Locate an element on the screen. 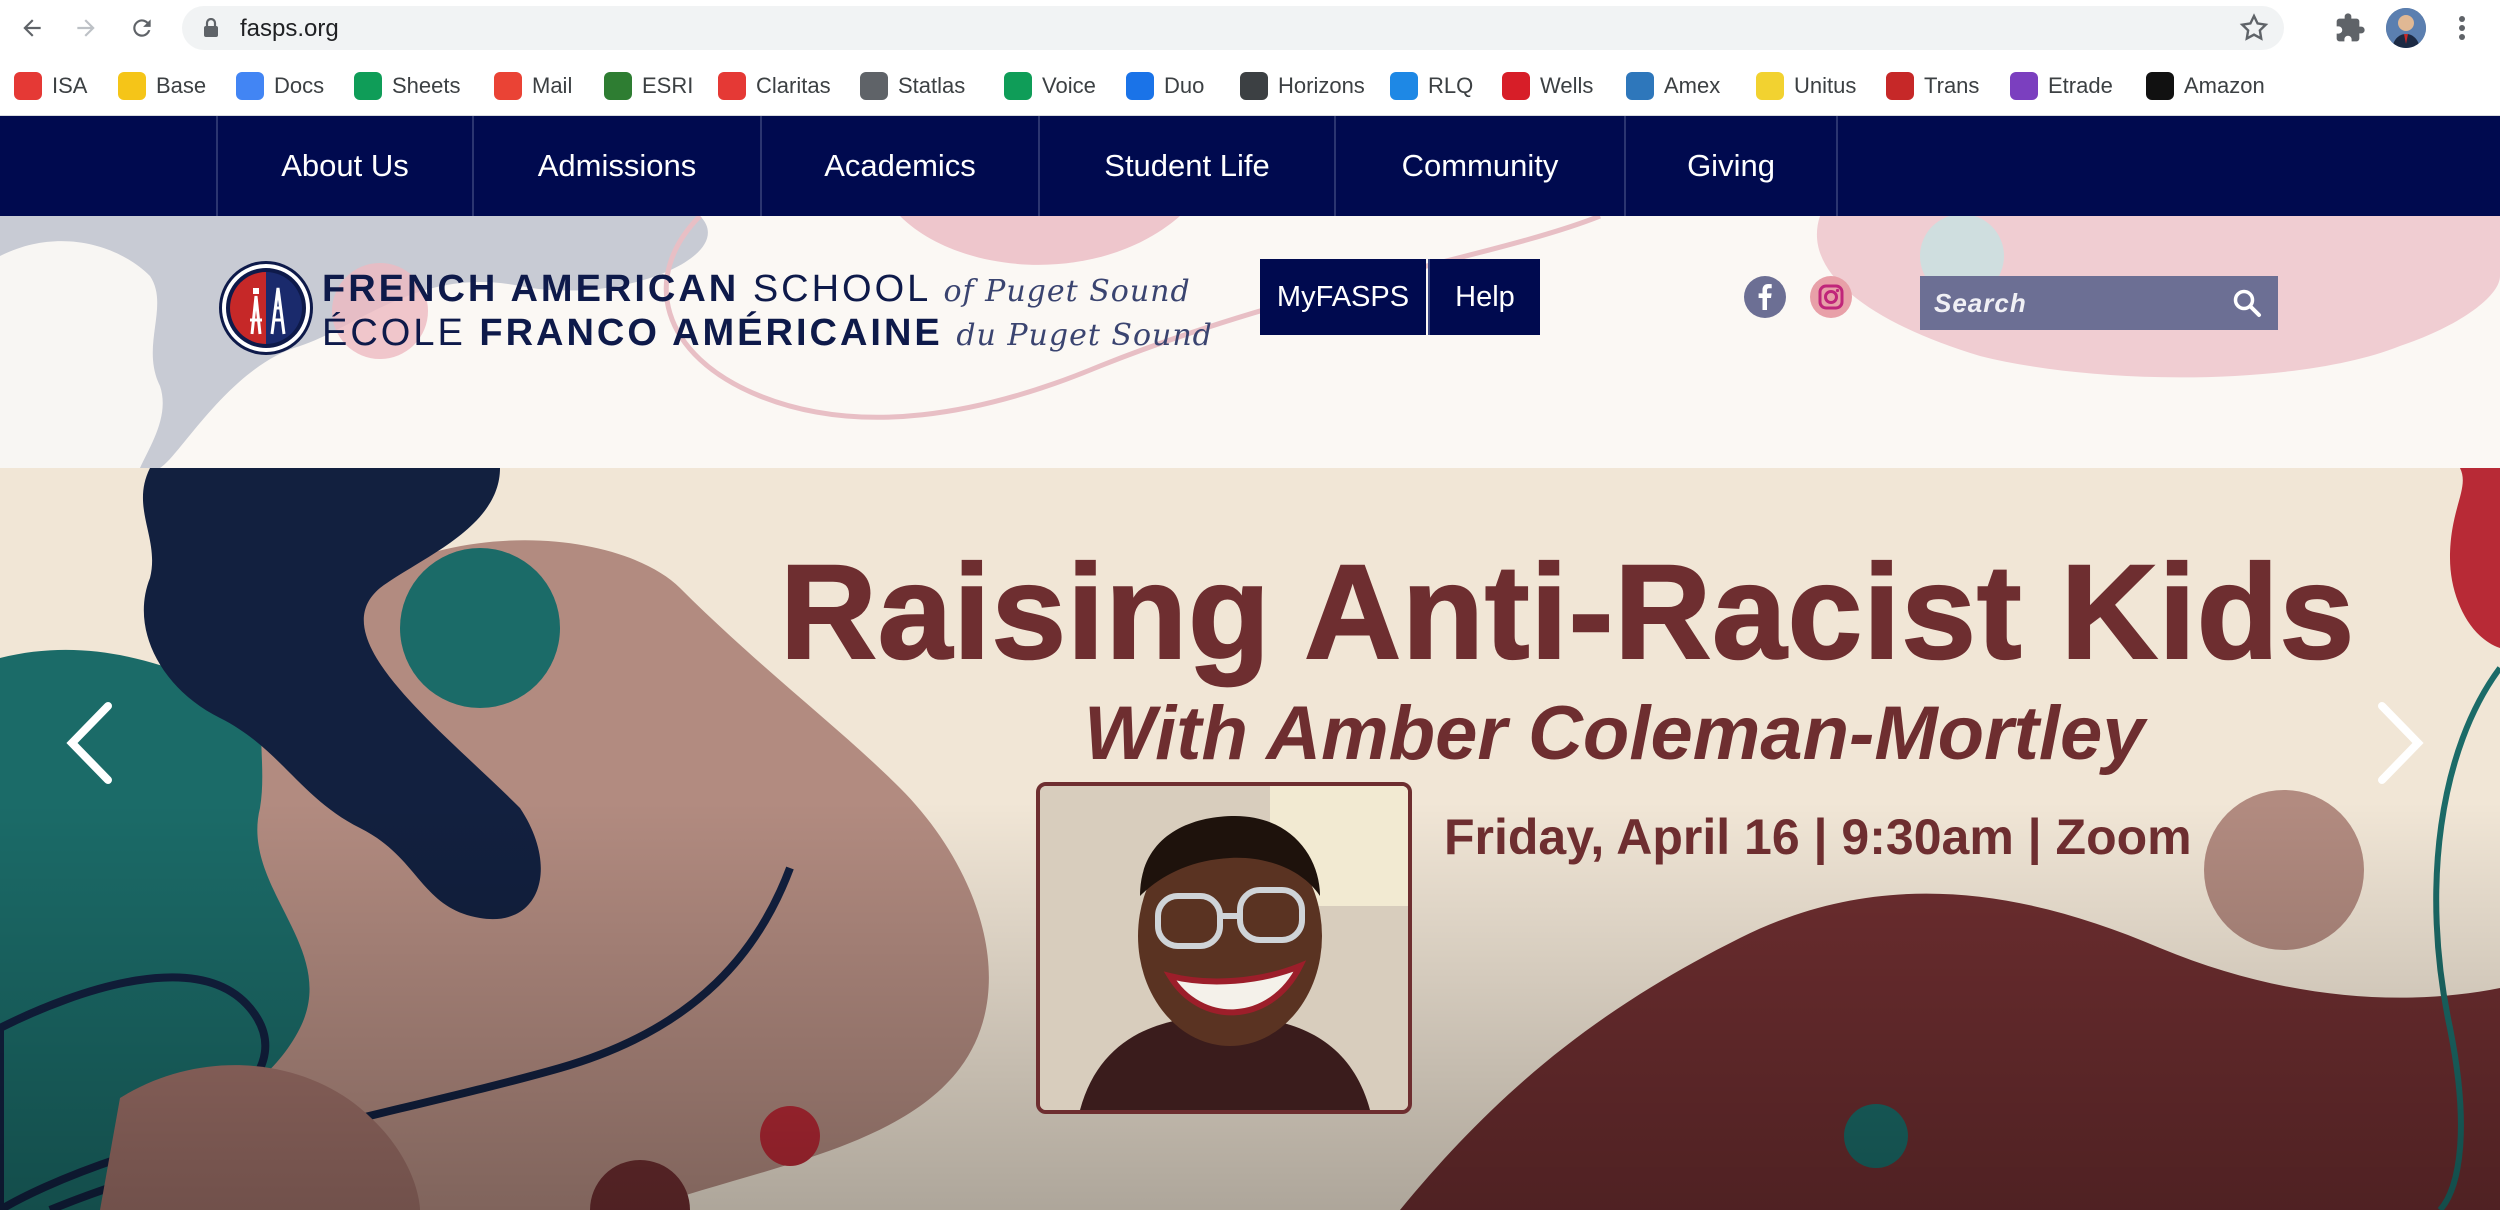 Image resolution: width=2500 pixels, height=1210 pixels. help-button: Help is located at coordinates (1484, 297).